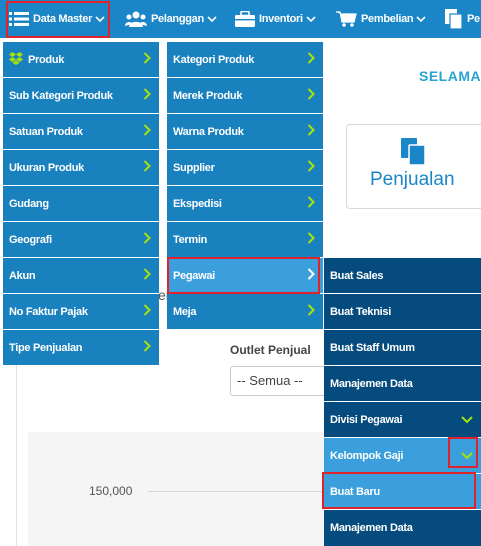 The height and width of the screenshot is (546, 481). I want to click on penjualan-card: Penjualan, so click(413, 166).